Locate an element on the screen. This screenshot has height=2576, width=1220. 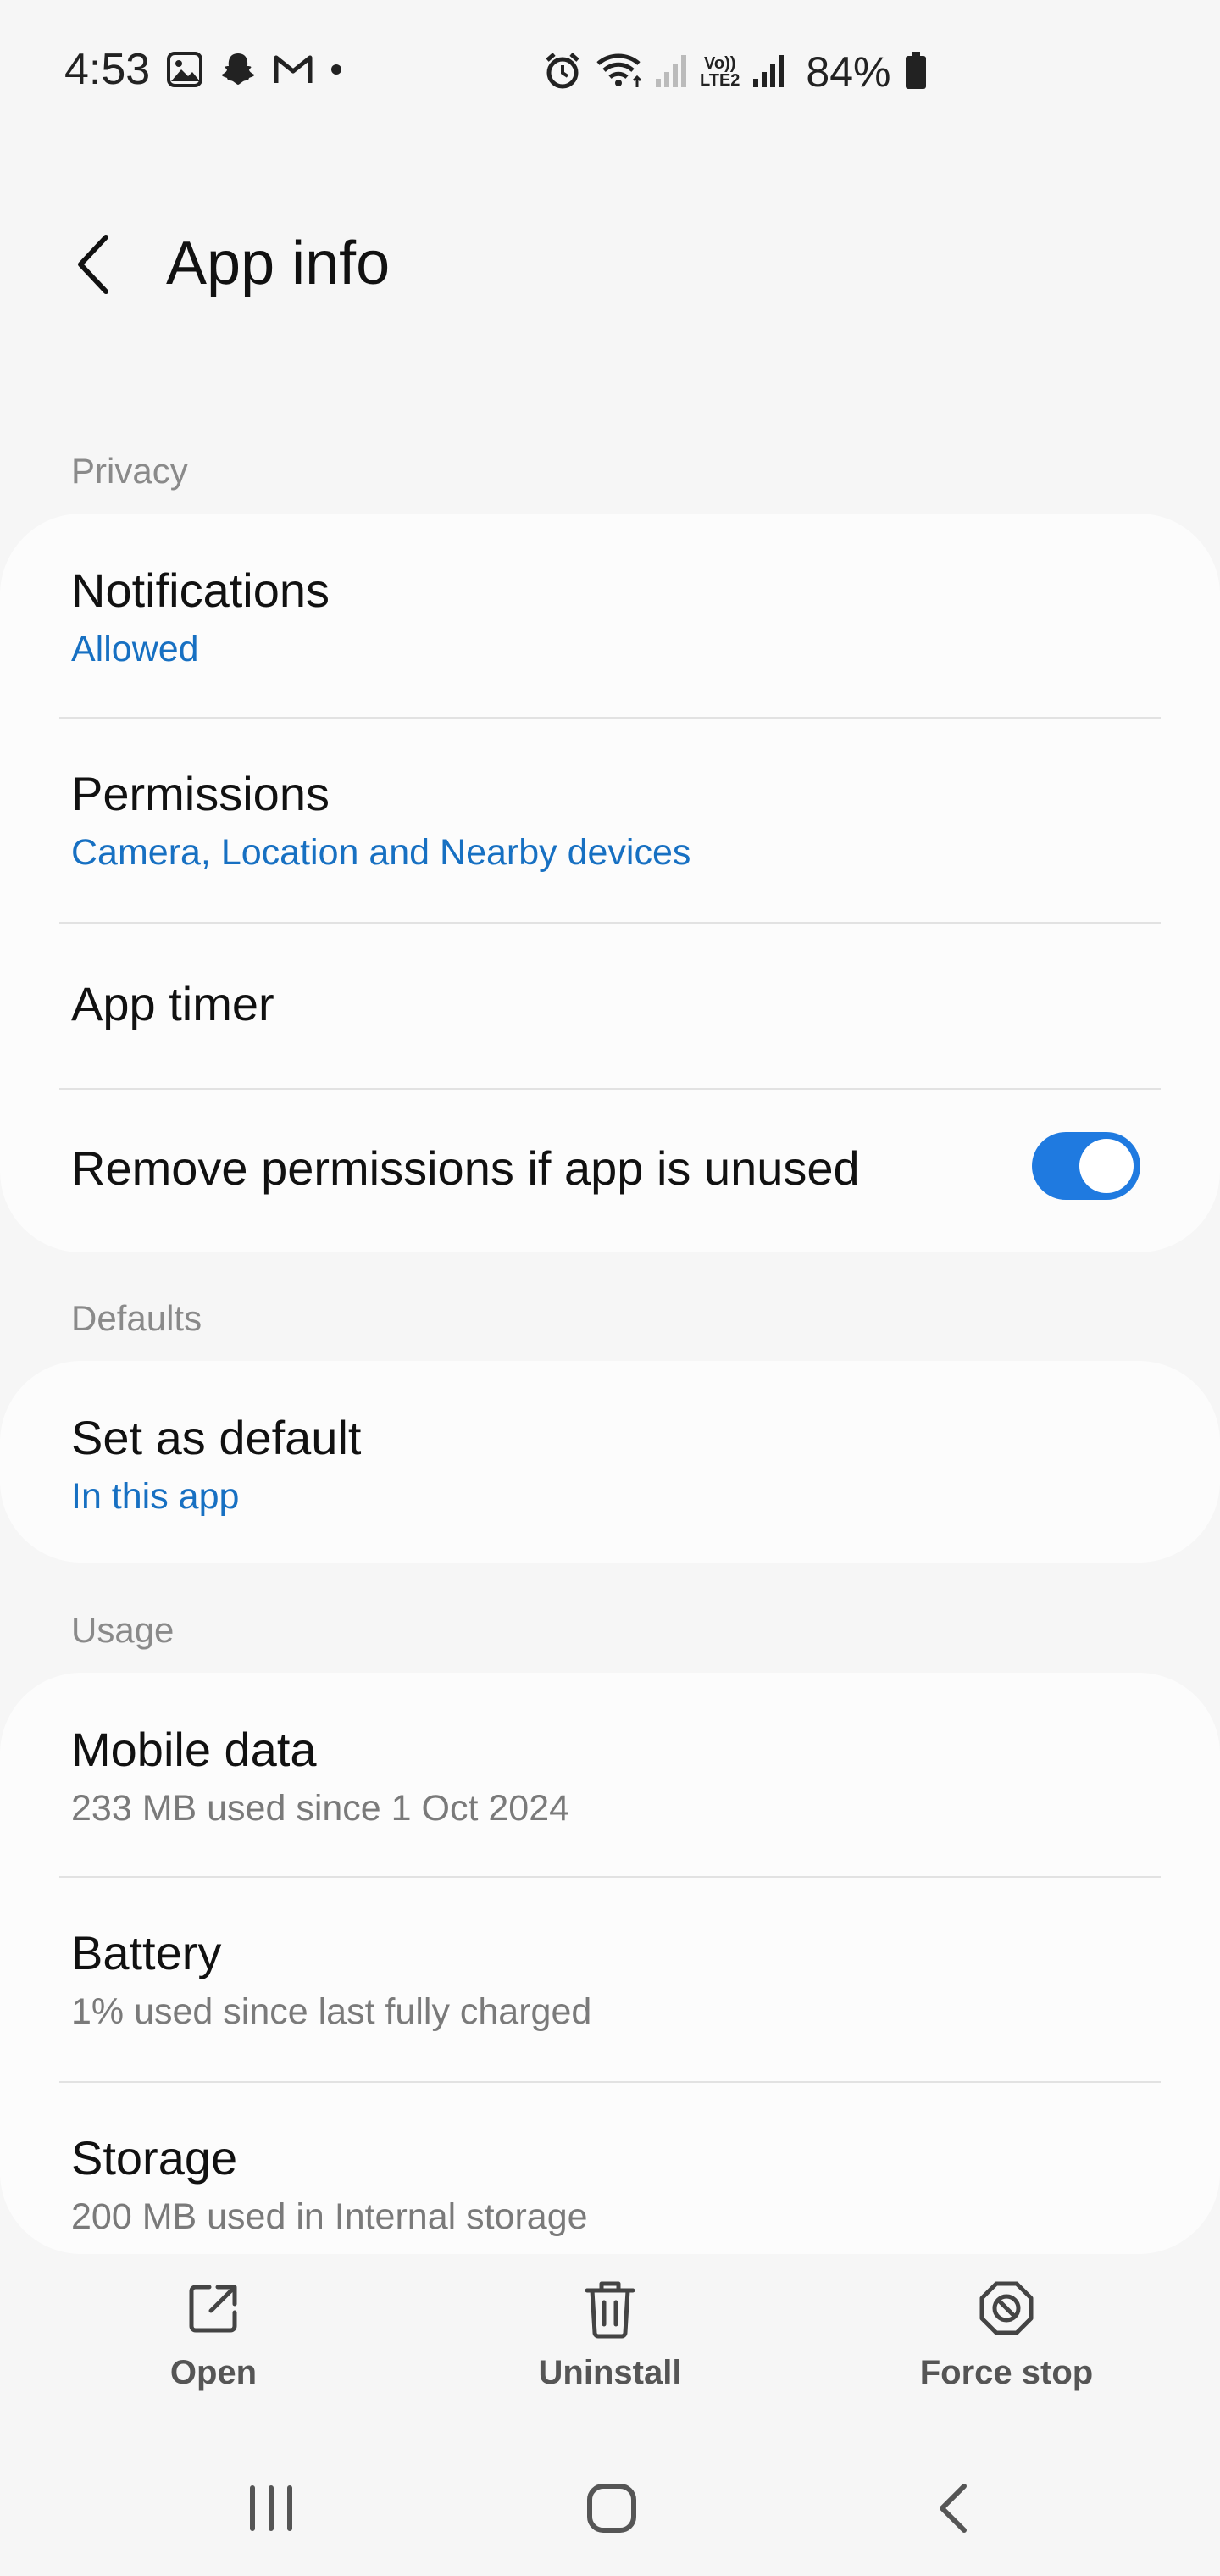
force-stop-label: Force stop is located at coordinates (1006, 2372).